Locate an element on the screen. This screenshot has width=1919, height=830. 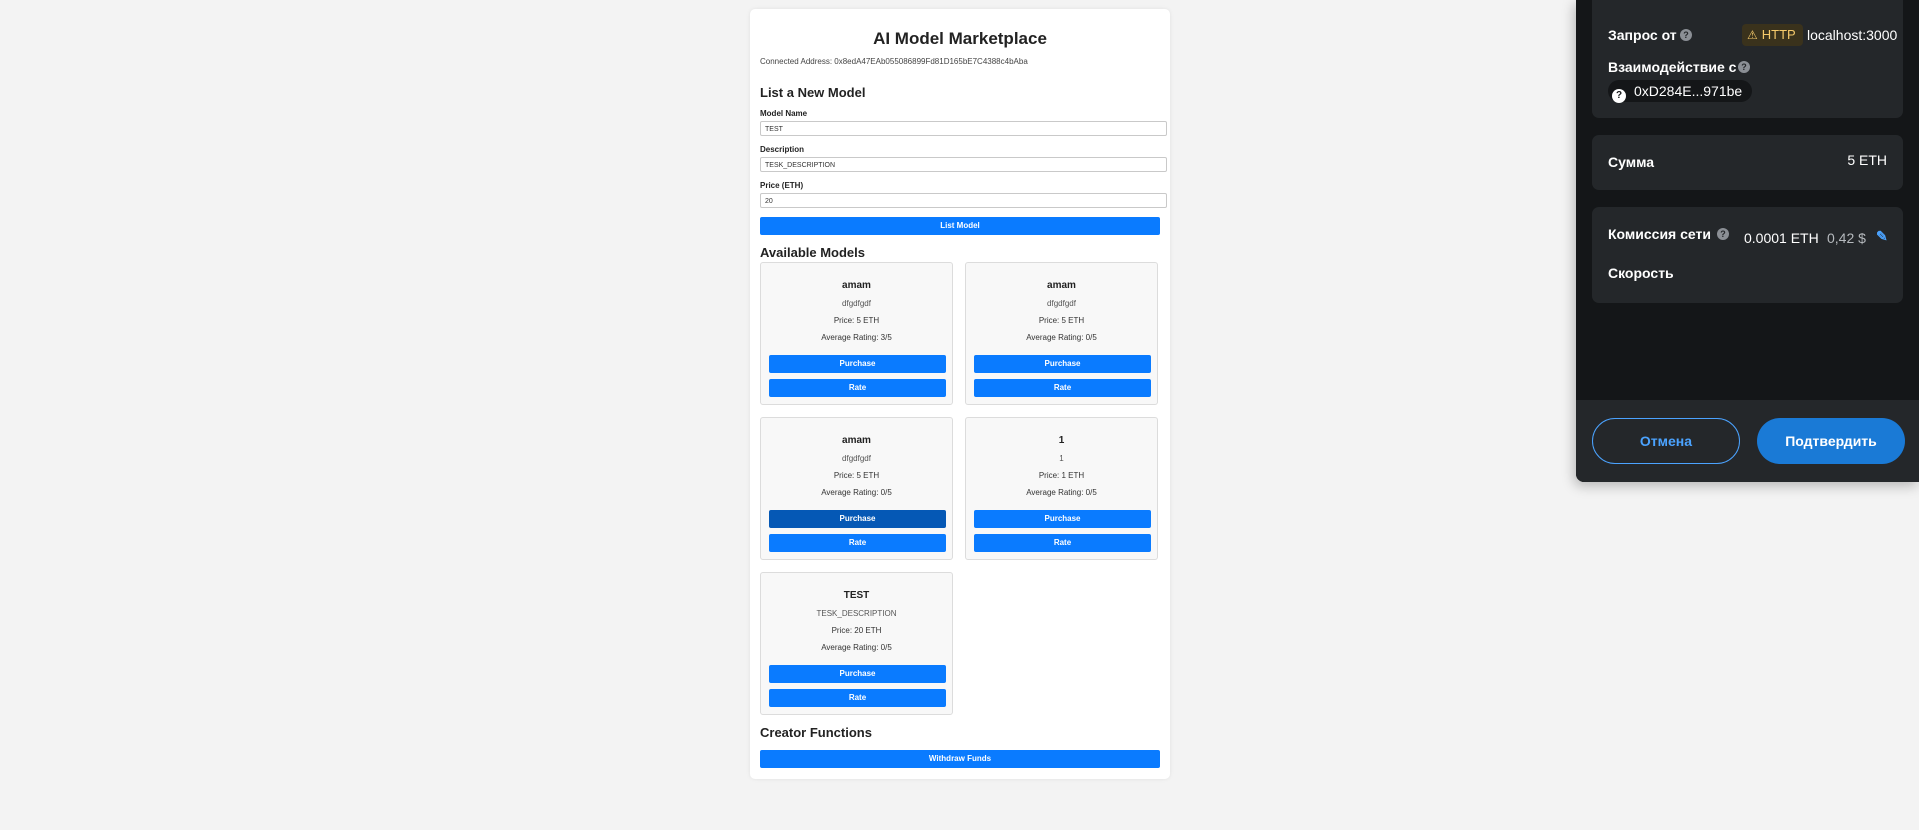
amount-section: Сумма 5 ETH is located at coordinates (1747, 162).